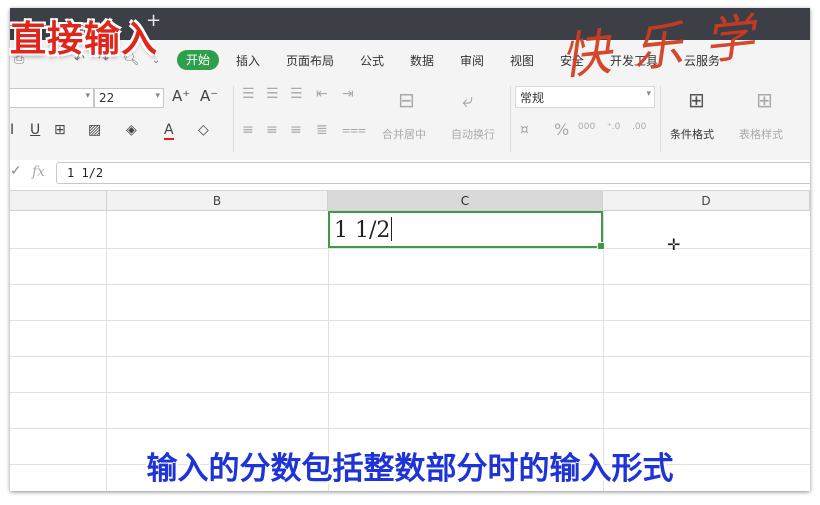  Describe the element at coordinates (52, 98) in the screenshot. I see `font-name-select: ▾` at that location.